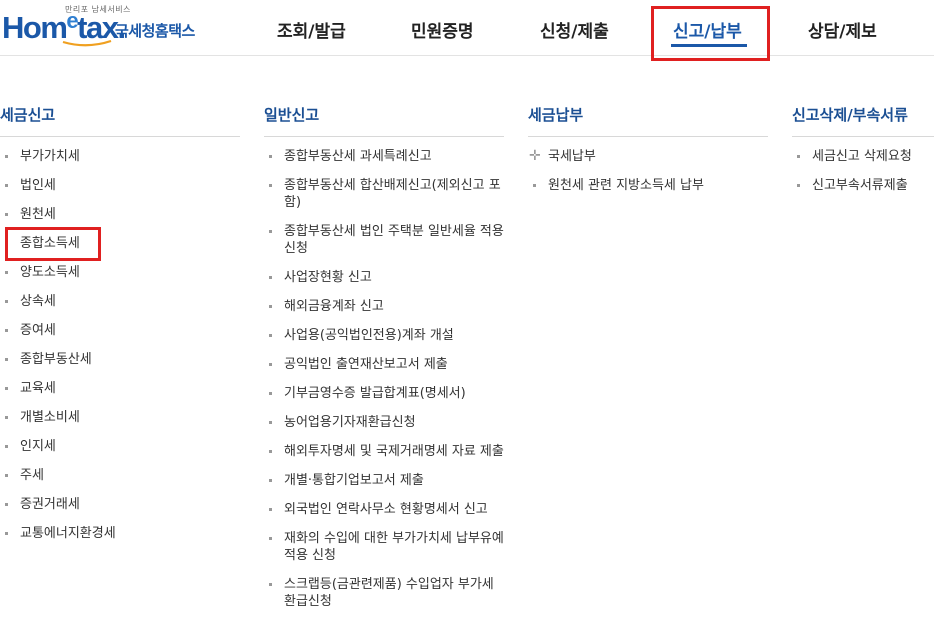 Image resolution: width=934 pixels, height=624 pixels. I want to click on tax-payment-list: ✛ 국세납부 원천세 관련 지방소득세 납부, so click(648, 171).